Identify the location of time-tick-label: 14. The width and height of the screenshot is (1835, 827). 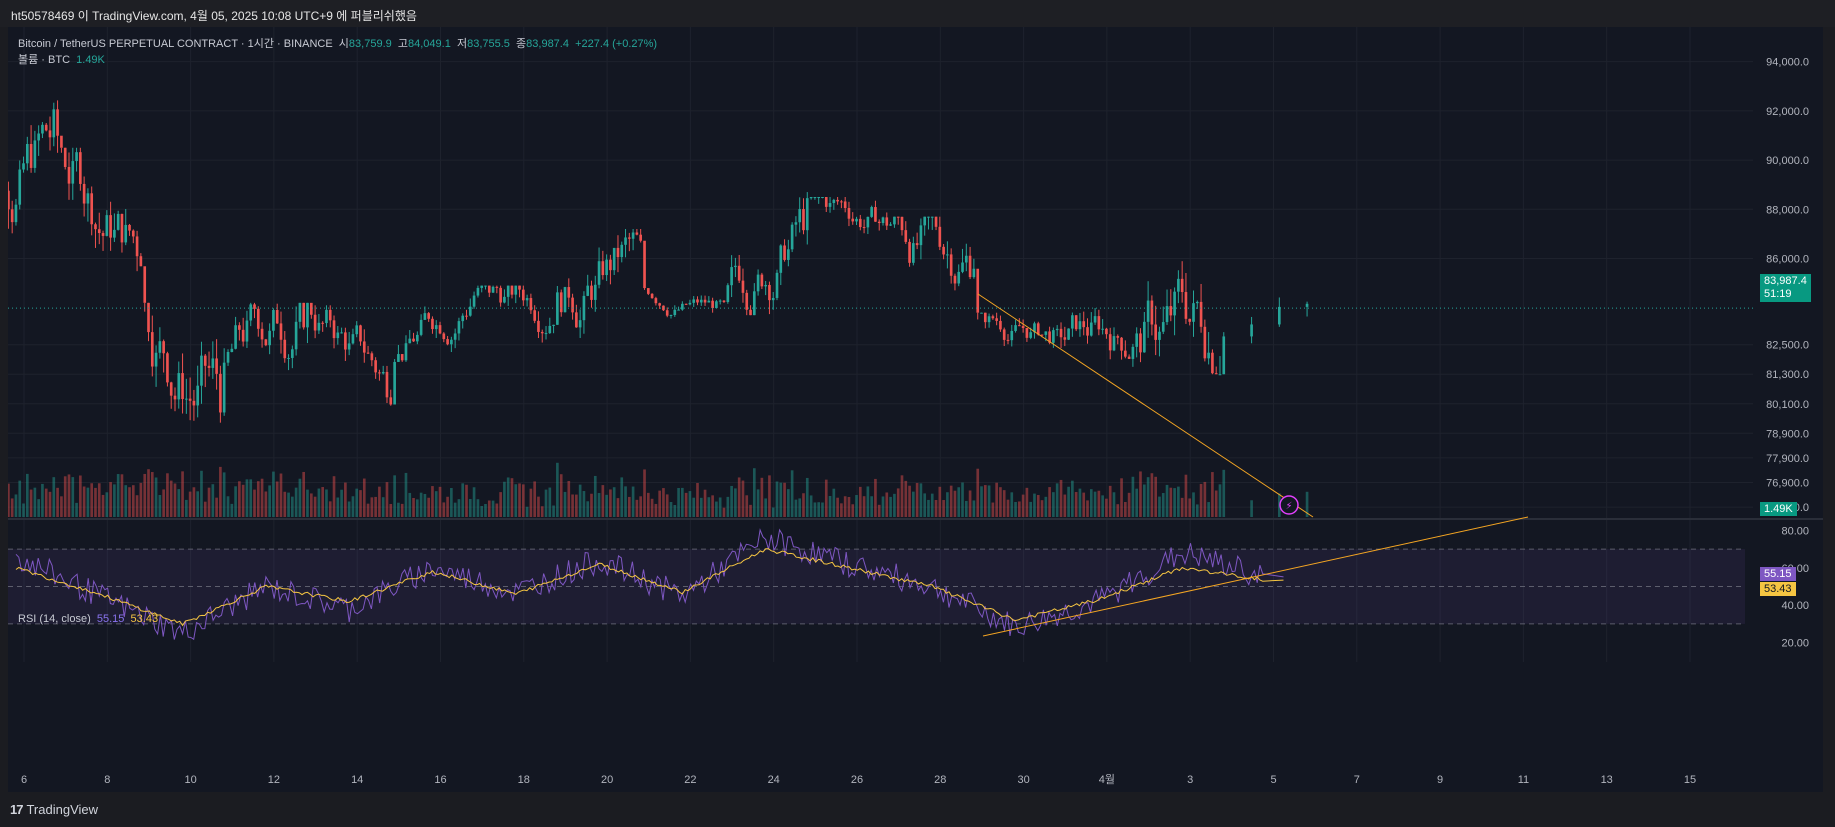
(357, 780).